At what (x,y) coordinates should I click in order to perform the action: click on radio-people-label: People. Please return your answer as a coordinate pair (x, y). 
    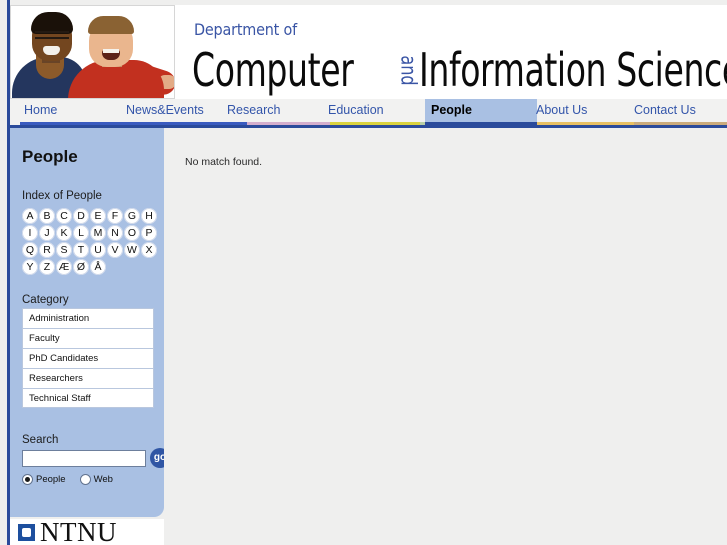
    Looking at the image, I should click on (51, 479).